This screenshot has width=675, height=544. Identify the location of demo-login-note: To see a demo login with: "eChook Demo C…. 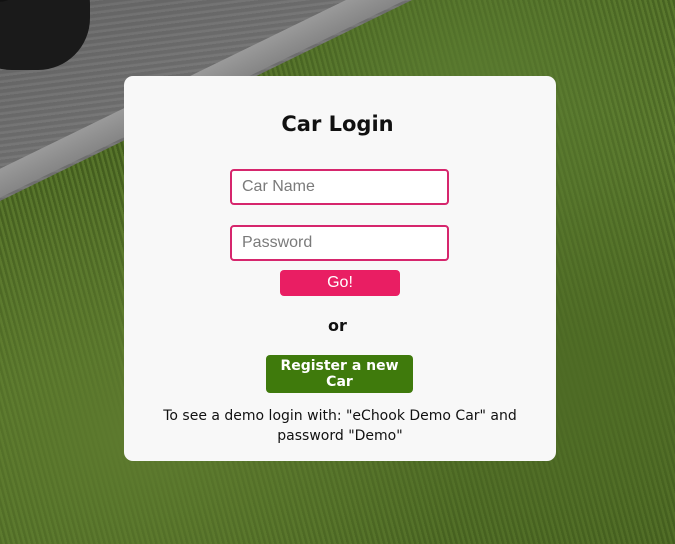
(340, 426).